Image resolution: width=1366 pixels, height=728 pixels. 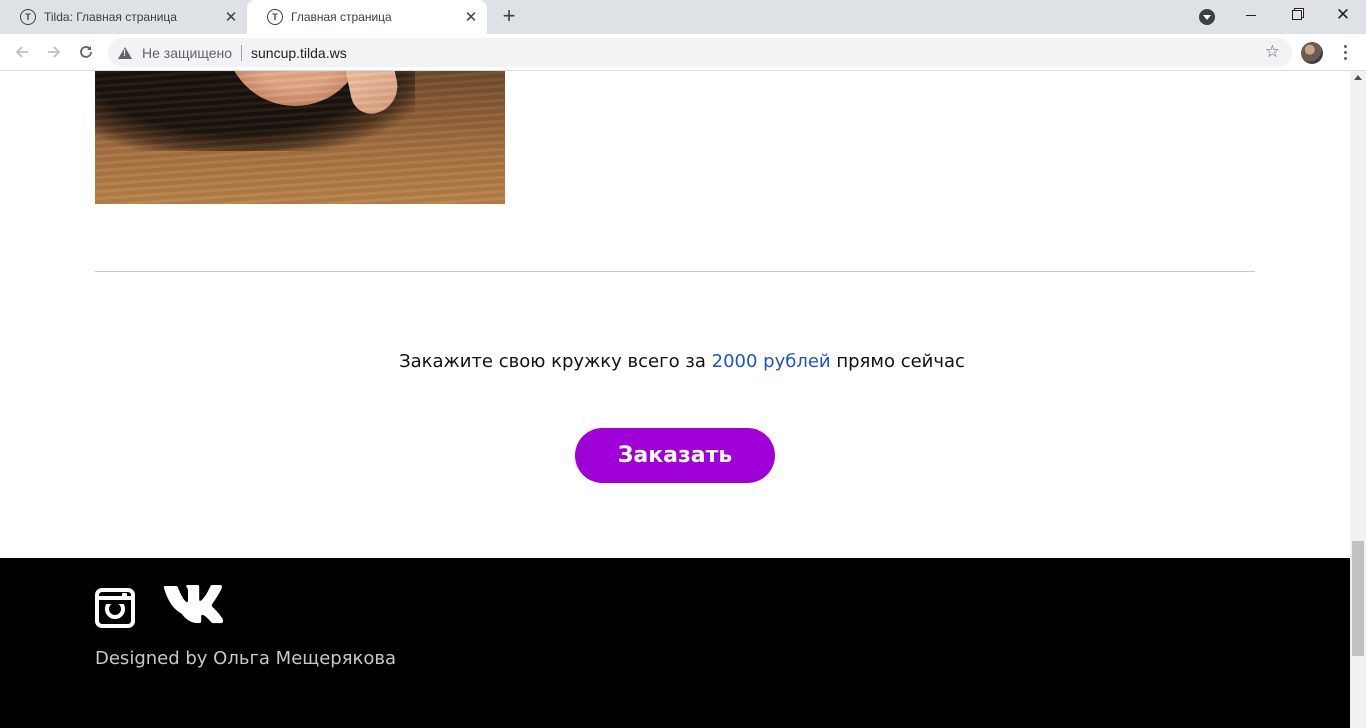 What do you see at coordinates (299, 53) in the screenshot?
I see `url-text: suncup.tilda.ws` at bounding box center [299, 53].